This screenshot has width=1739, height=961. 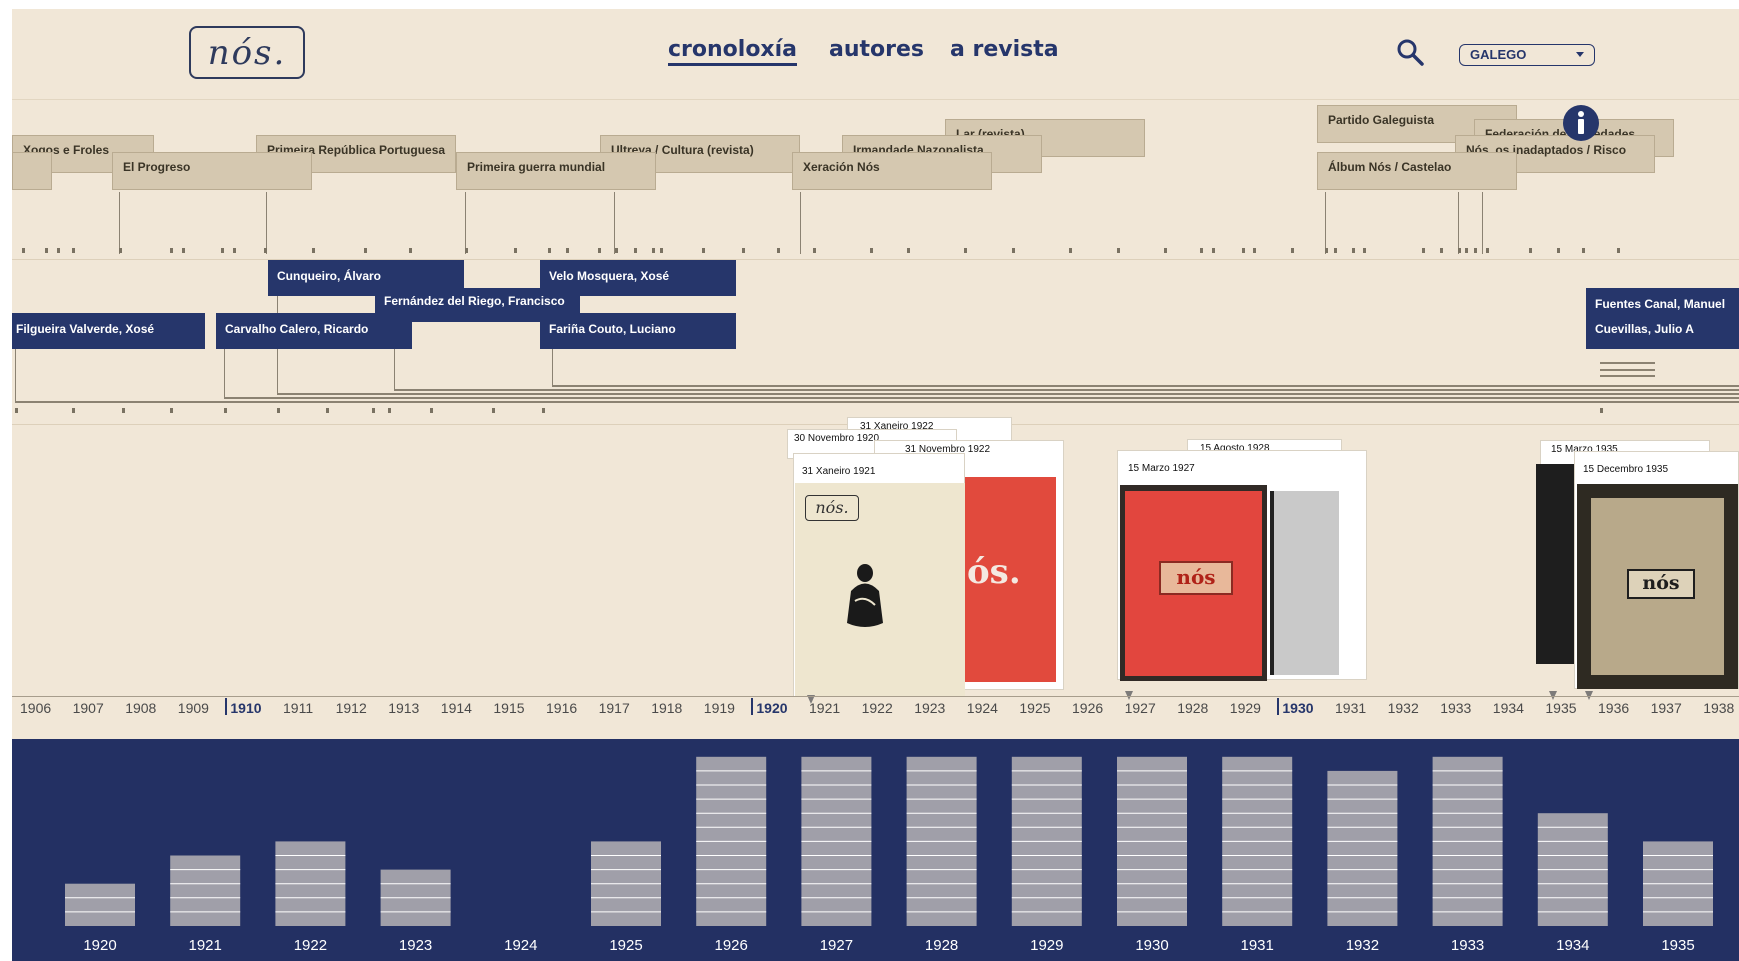 I want to click on bar-1932: 1932, so click(x=1362, y=862).